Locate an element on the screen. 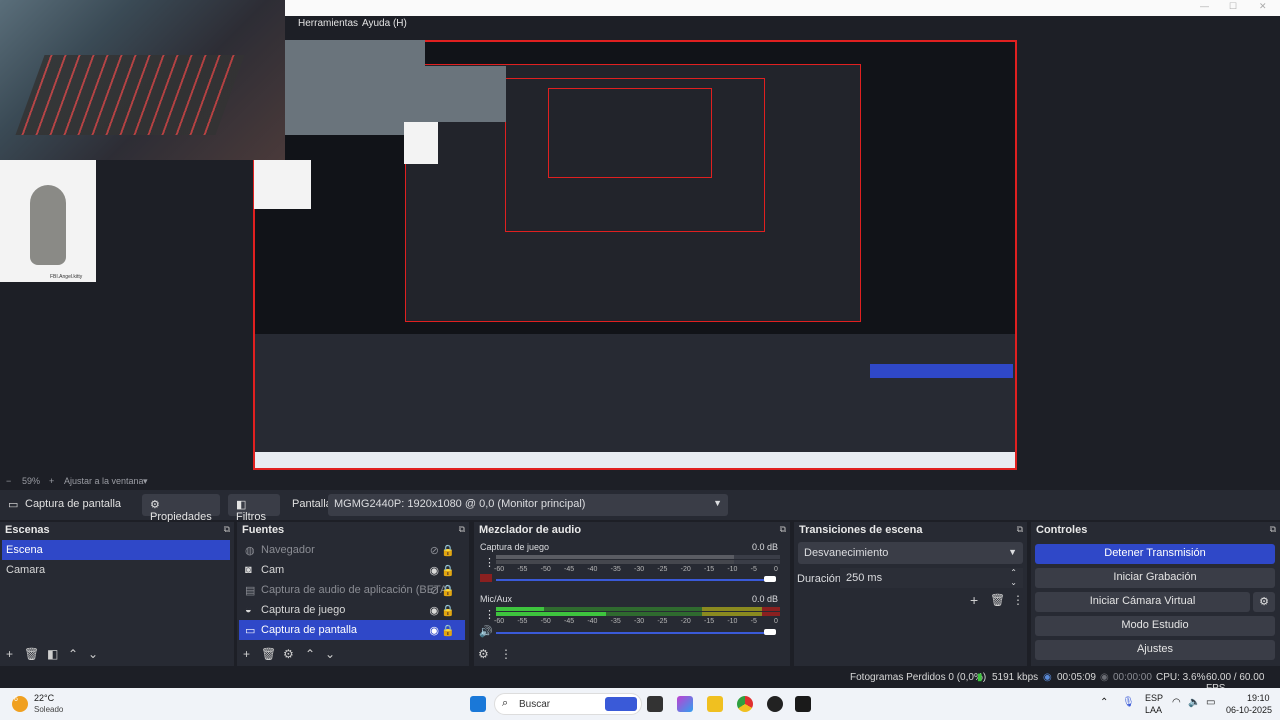 The height and width of the screenshot is (720, 1280). transition-select: Desvanecimiento ▼ is located at coordinates (910, 553).